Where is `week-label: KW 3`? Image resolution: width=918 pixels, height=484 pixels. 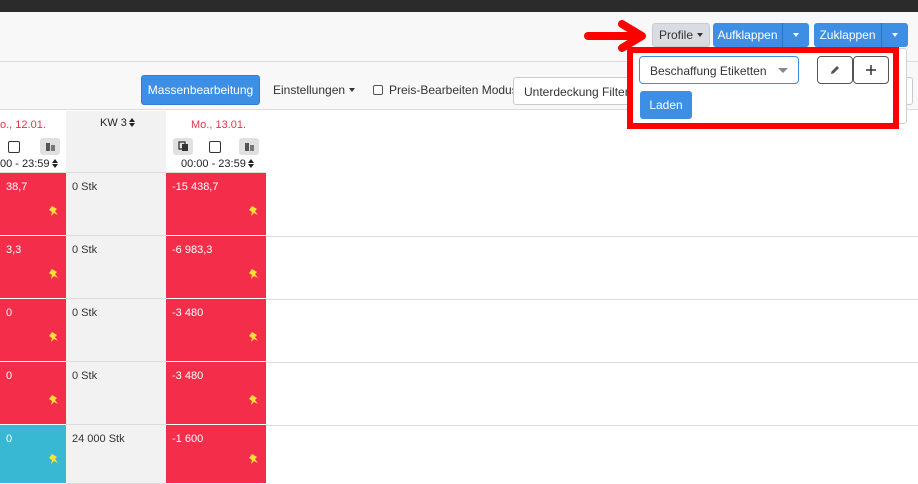
week-label: KW 3 is located at coordinates (117, 123).